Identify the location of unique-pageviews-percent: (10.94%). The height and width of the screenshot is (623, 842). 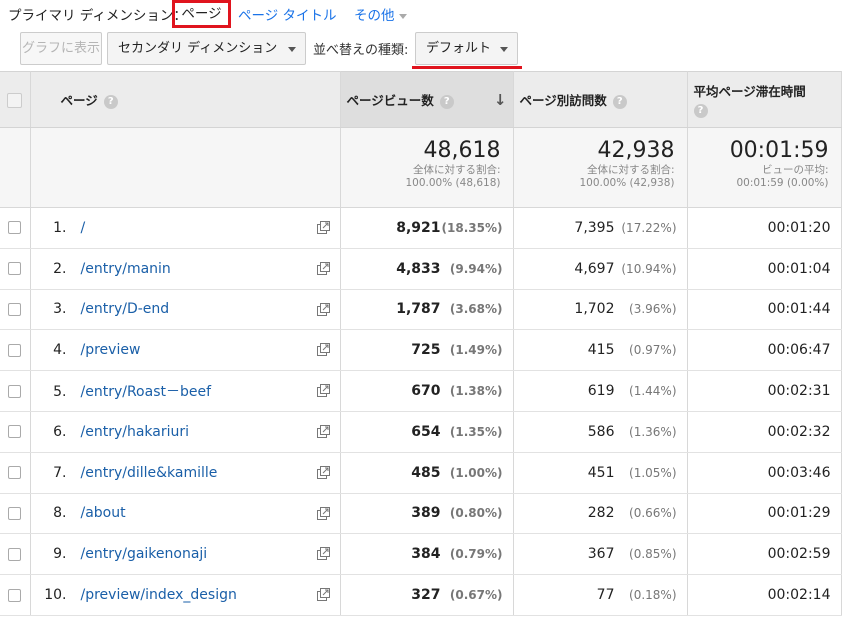
(649, 268).